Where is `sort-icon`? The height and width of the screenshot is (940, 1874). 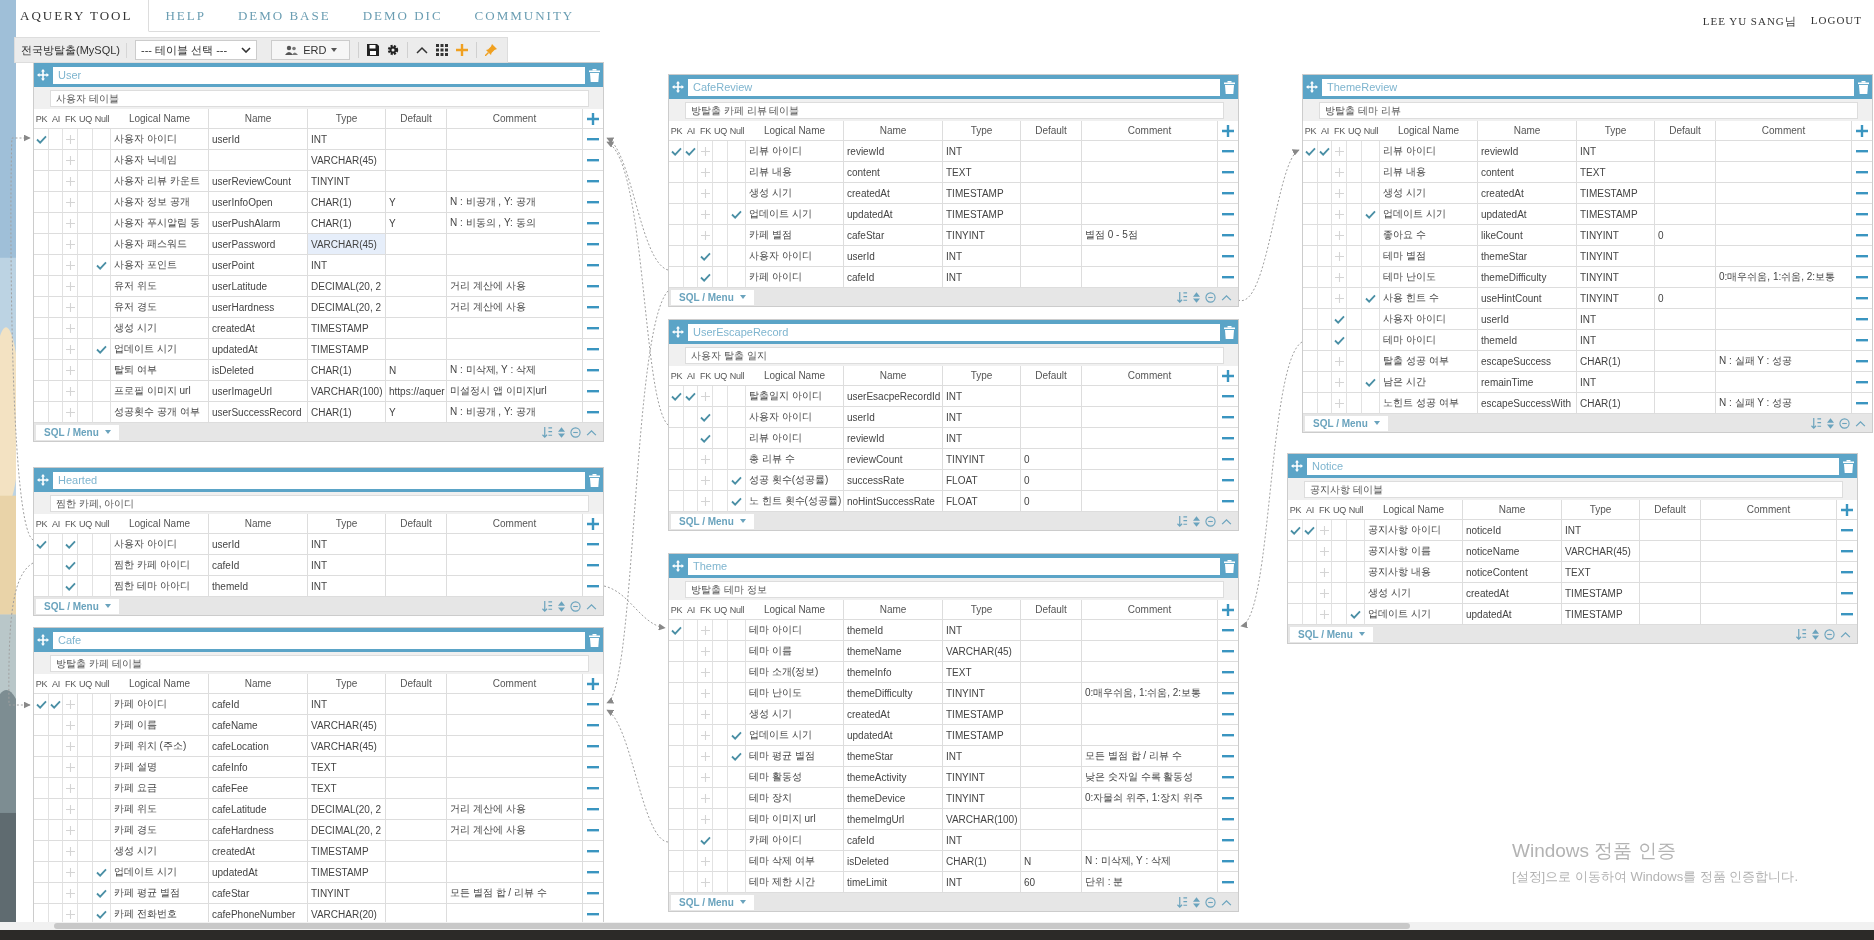
sort-icon is located at coordinates (1816, 423).